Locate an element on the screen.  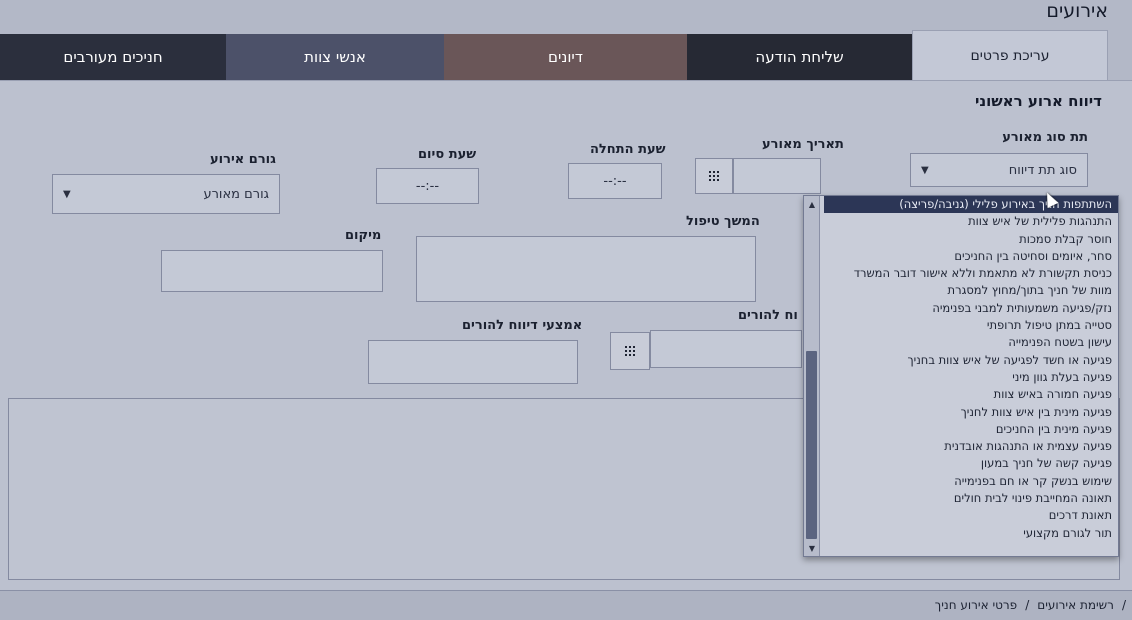
dropdown-option: פגיעה חמורה באיש צוות is located at coordinates (971, 394).